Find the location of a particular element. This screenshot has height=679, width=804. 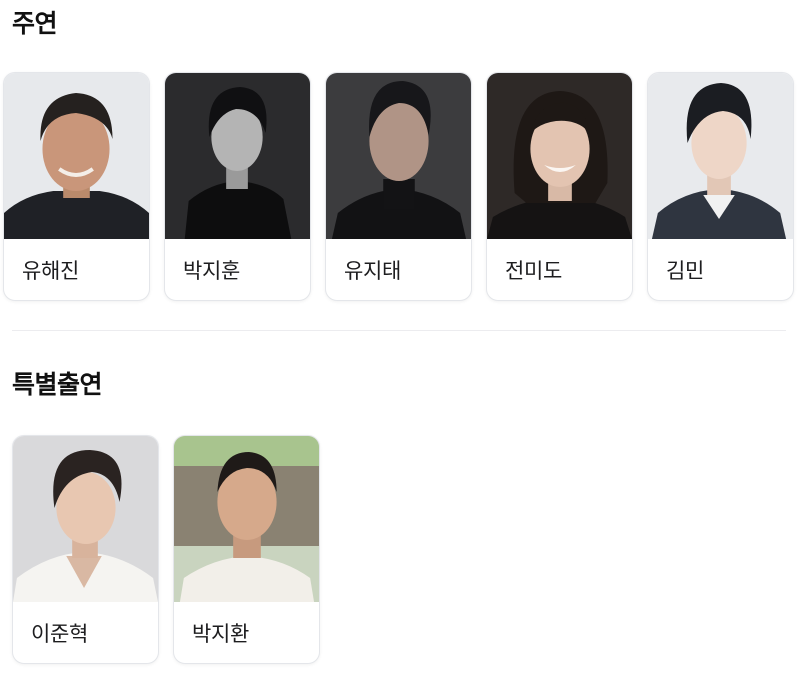

section-title-special-appearance: 특별출연 is located at coordinates (57, 384).